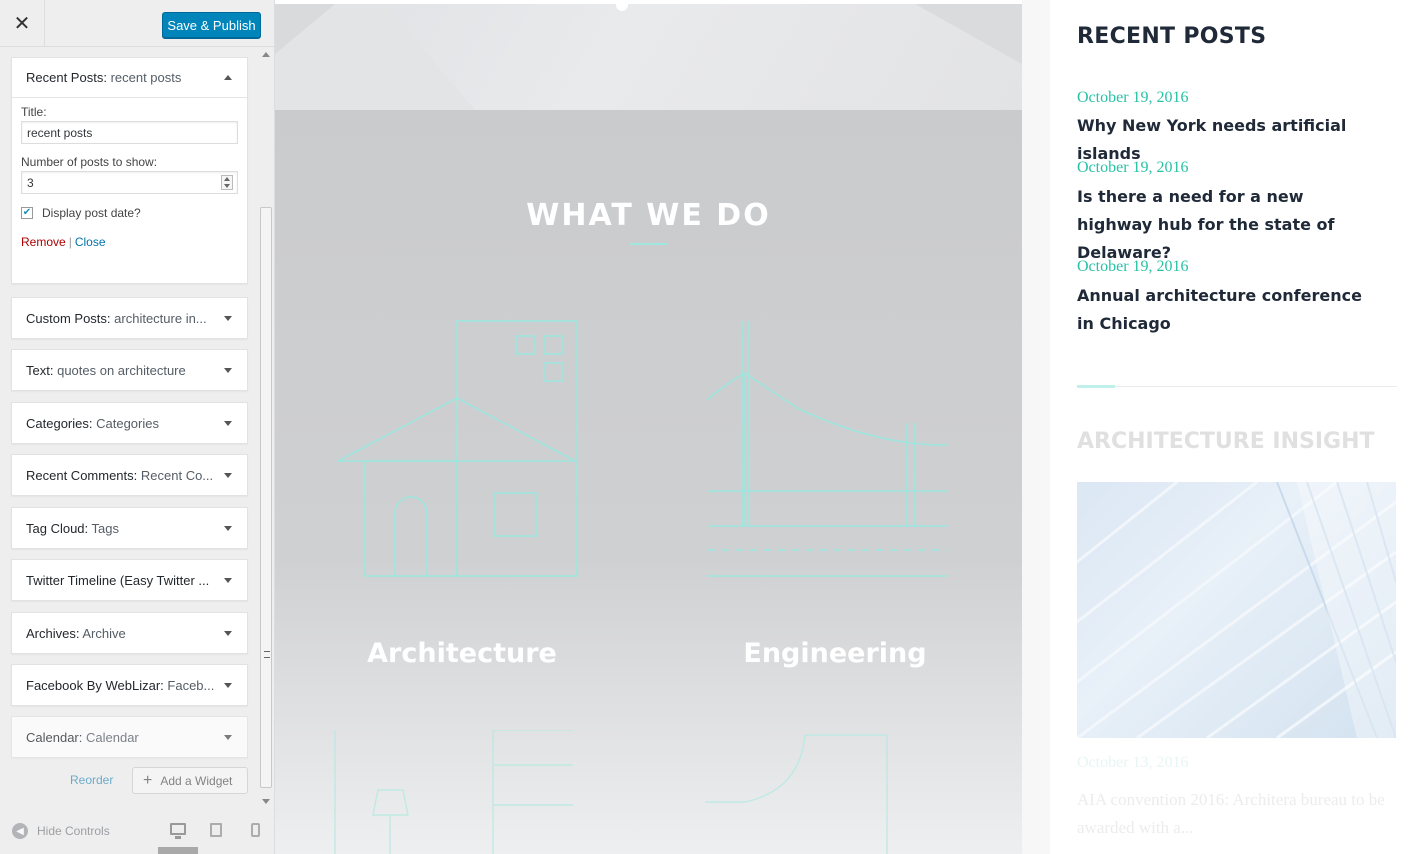 Image resolution: width=1419 pixels, height=854 pixels. What do you see at coordinates (178, 831) in the screenshot?
I see `desktop-preview-icon` at bounding box center [178, 831].